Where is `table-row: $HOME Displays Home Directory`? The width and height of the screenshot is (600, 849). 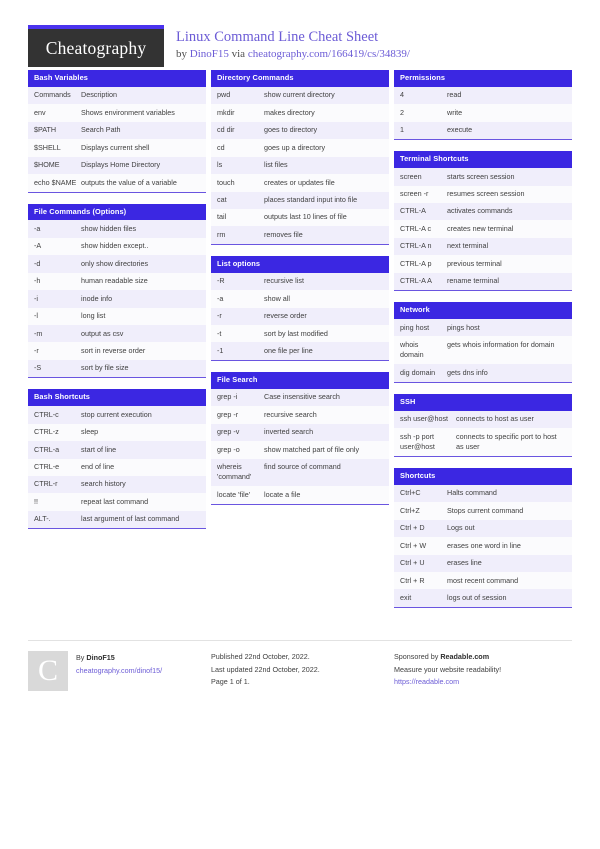 table-row: $HOME Displays Home Directory is located at coordinates (117, 165).